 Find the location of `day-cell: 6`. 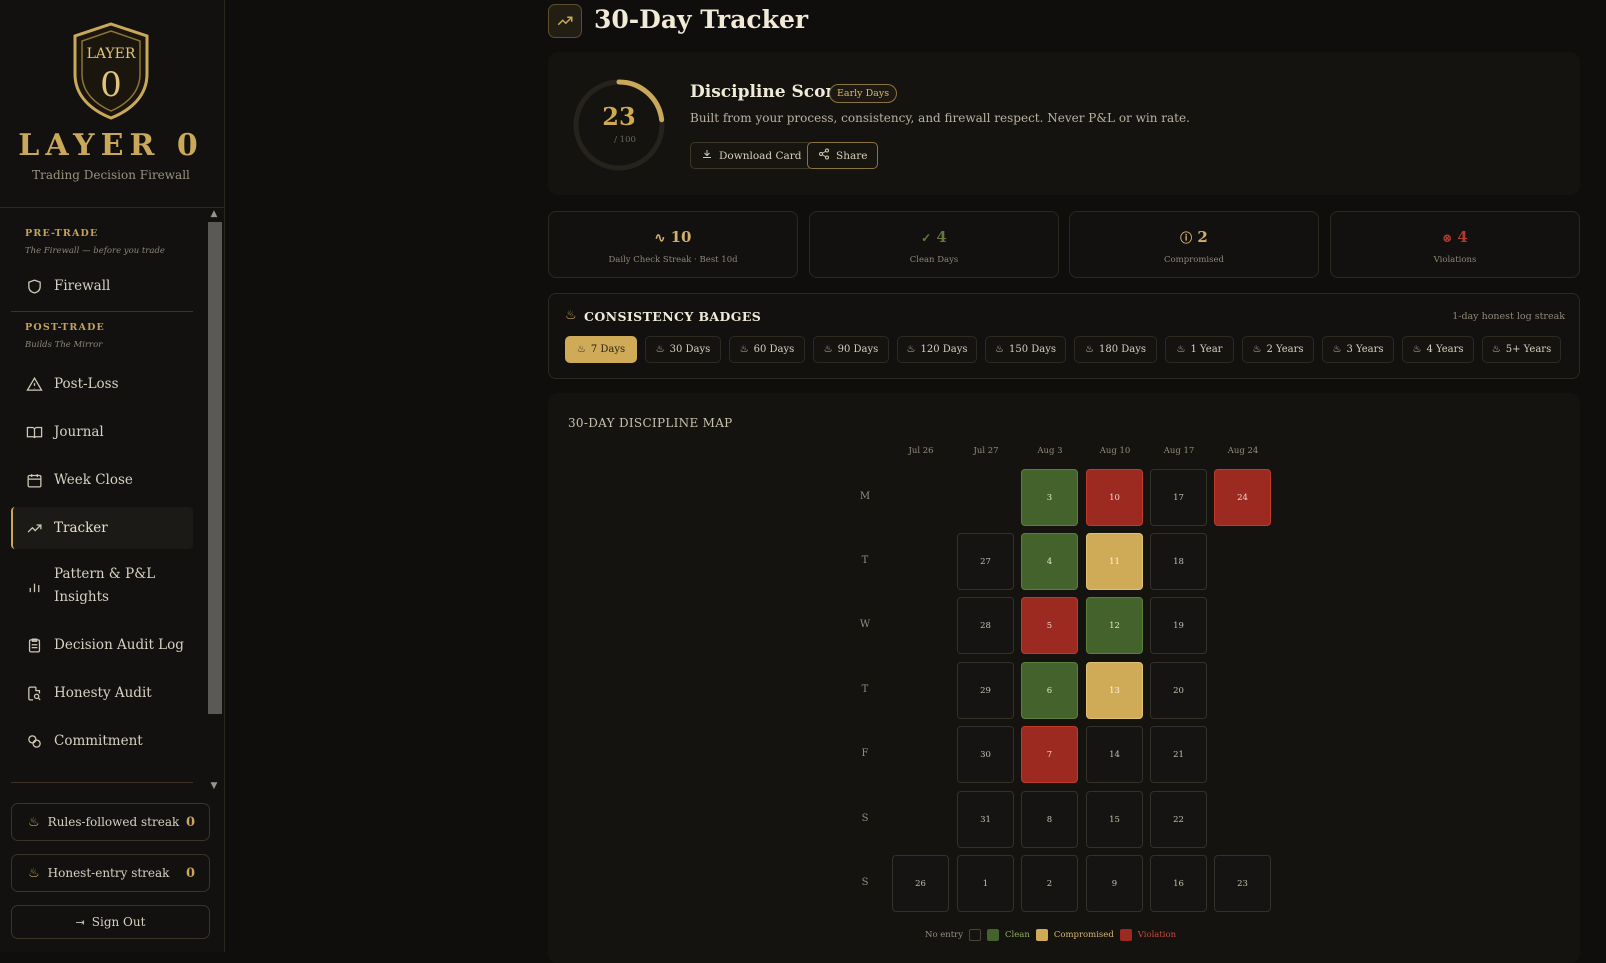

day-cell: 6 is located at coordinates (1049, 690).